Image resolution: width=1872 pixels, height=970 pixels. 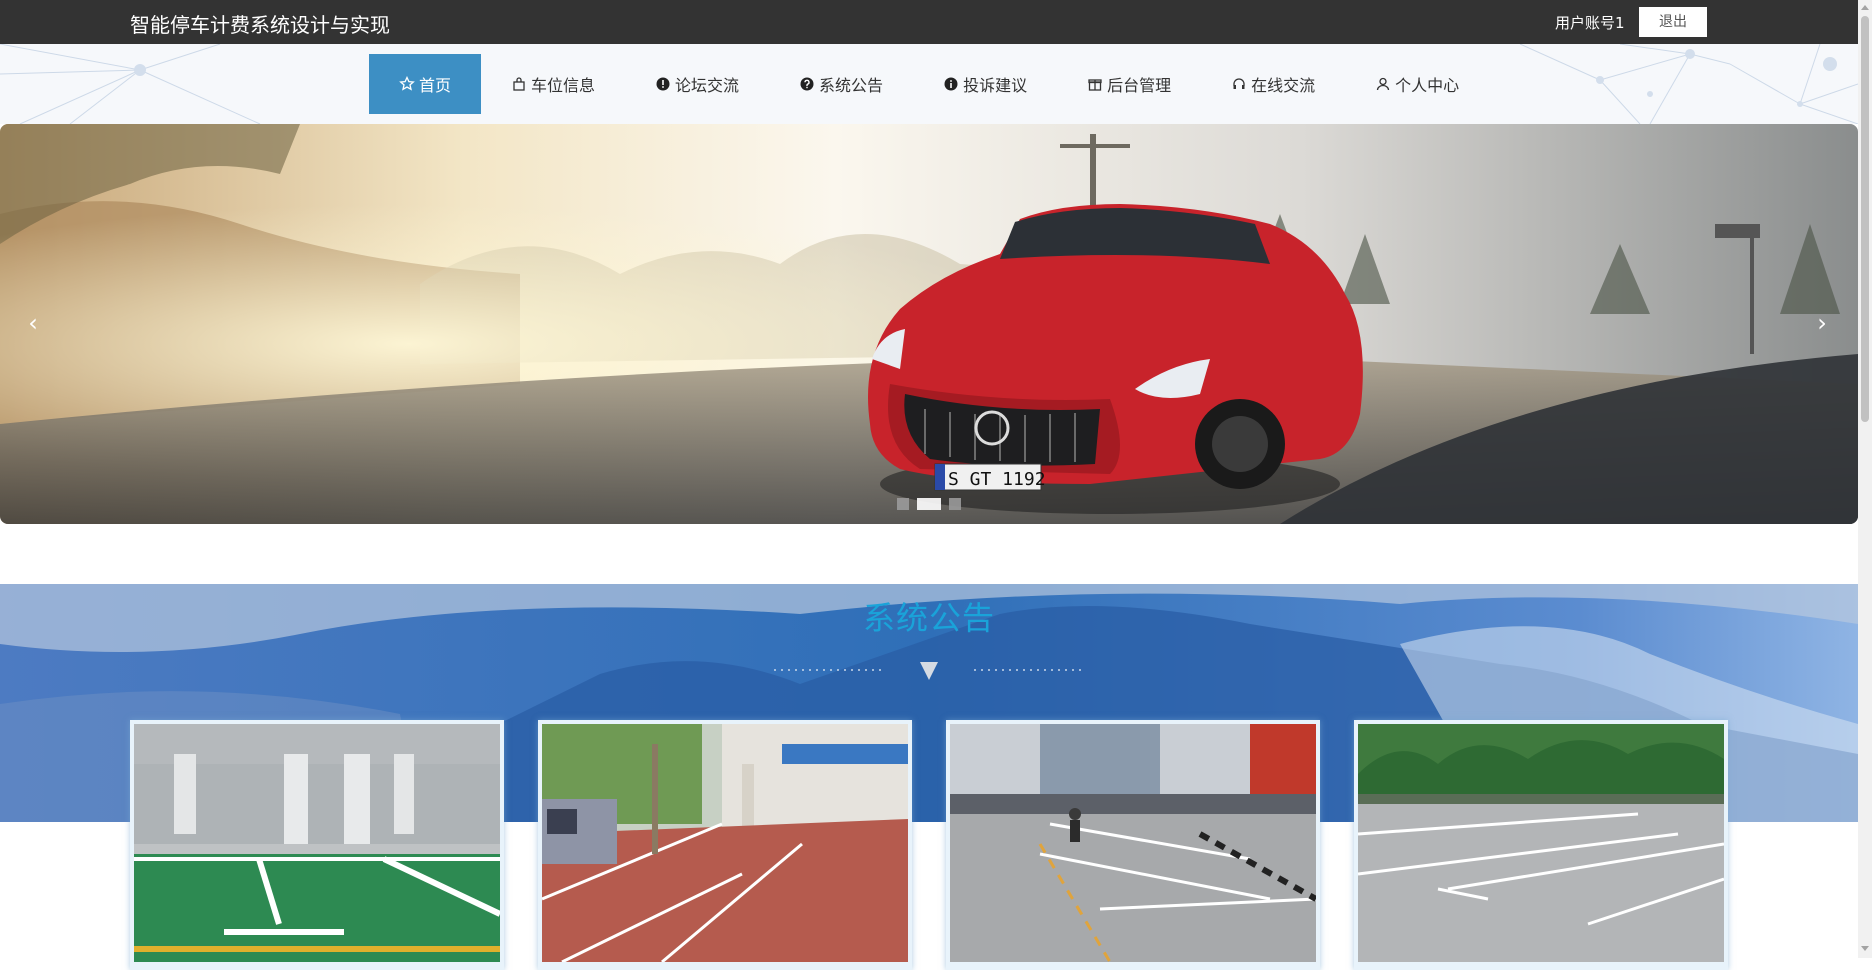 I want to click on headset-icon, so click(x=1239, y=83).